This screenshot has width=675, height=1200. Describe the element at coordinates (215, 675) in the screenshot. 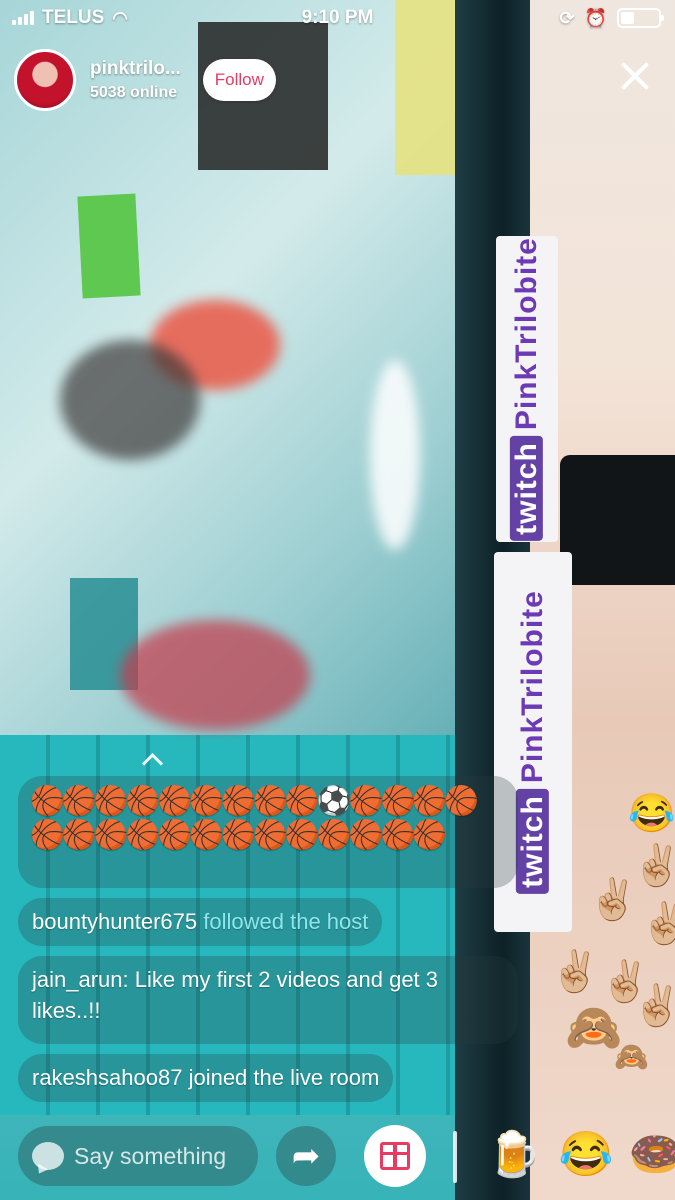

I see `logo-shape` at that location.